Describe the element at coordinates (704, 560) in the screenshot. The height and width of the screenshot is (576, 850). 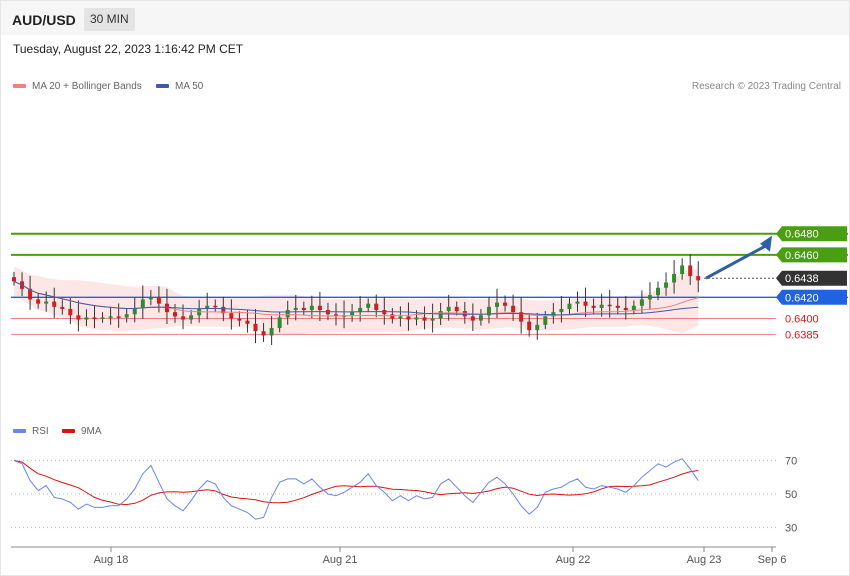
I see `time-axis-label: Aug 23` at that location.